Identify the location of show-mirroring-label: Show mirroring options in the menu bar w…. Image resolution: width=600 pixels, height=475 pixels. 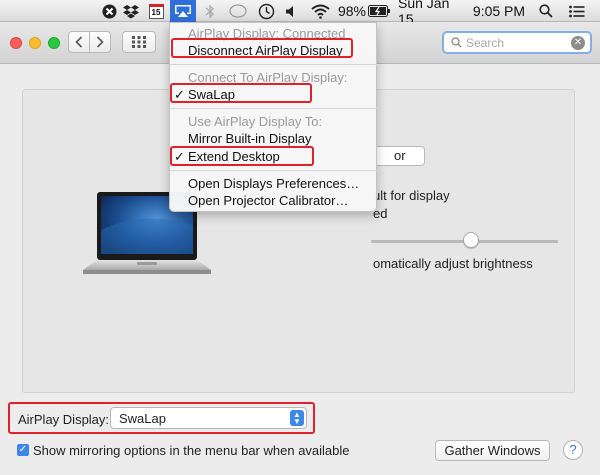
(191, 450).